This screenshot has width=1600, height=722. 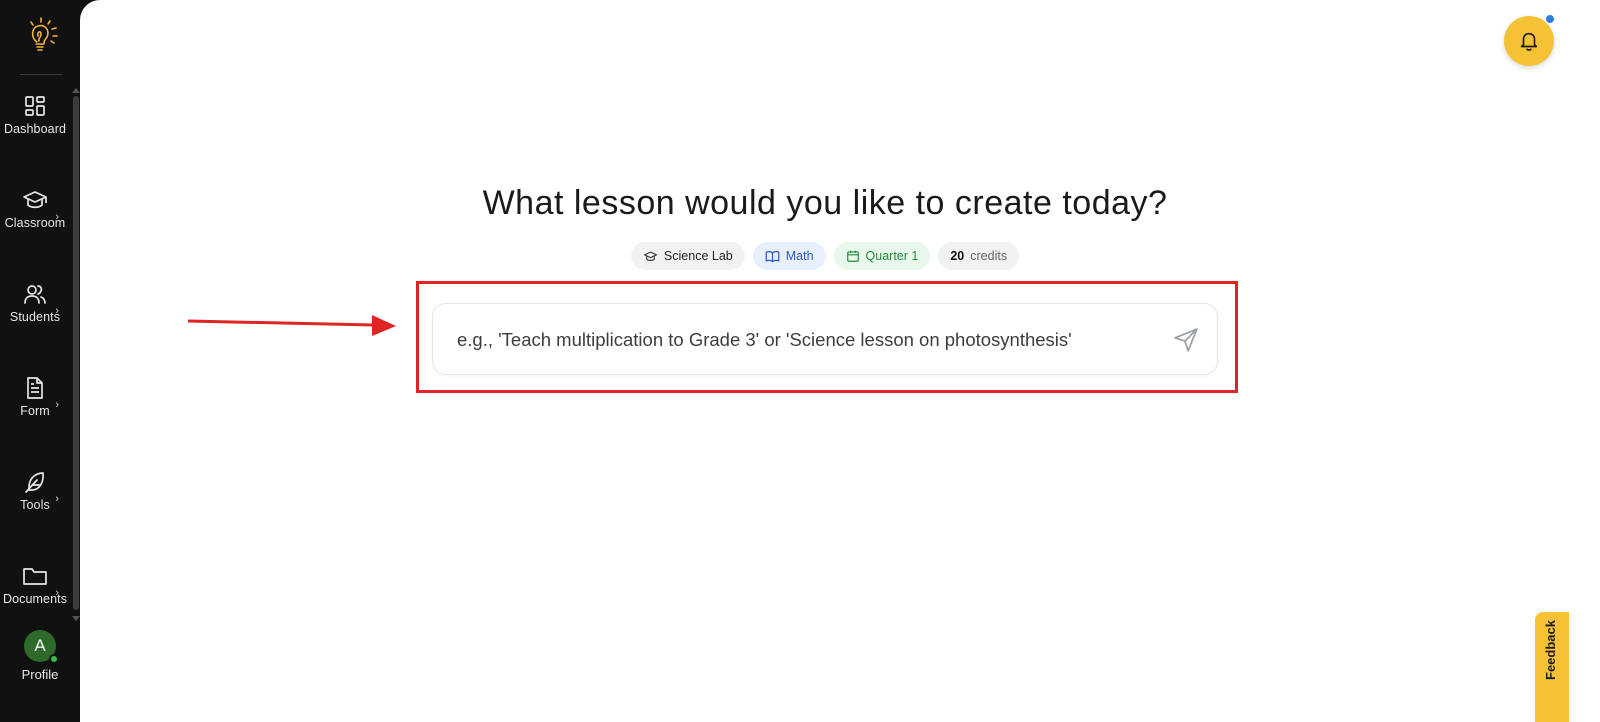 I want to click on chip-subject: Math, so click(x=789, y=256).